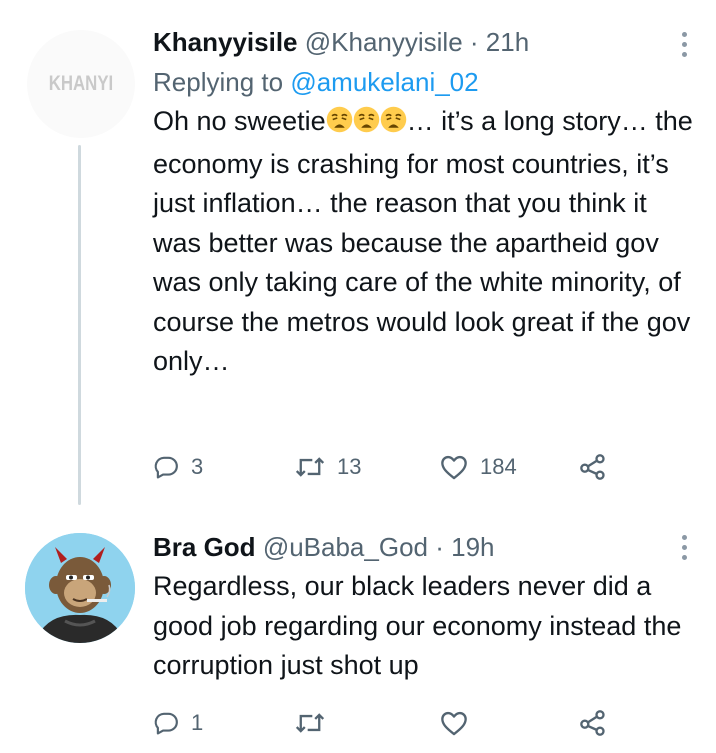 This screenshot has height=753, width=716. What do you see at coordinates (384, 82) in the screenshot?
I see `replying-to-handle: @amukelani_02` at bounding box center [384, 82].